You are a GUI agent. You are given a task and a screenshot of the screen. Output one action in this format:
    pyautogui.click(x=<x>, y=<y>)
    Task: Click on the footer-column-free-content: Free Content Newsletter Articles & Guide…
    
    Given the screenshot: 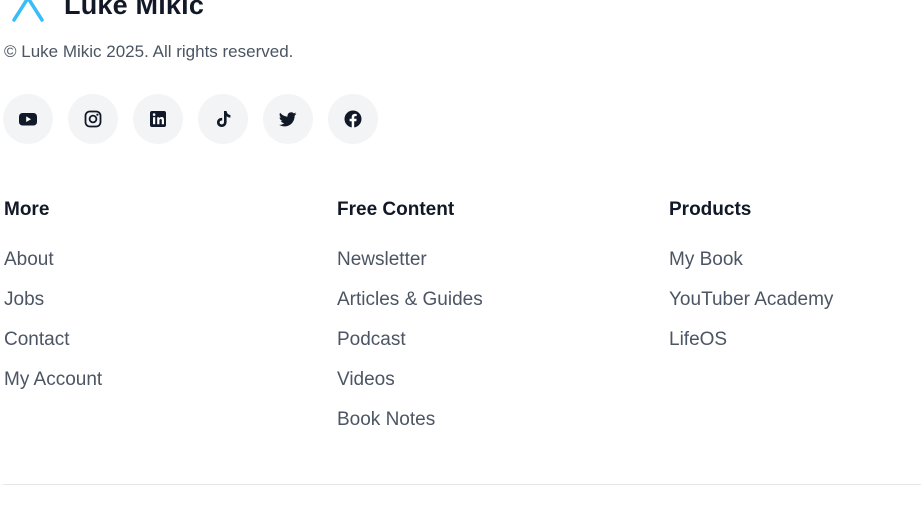 What is the action you would take?
    pyautogui.click(x=410, y=323)
    